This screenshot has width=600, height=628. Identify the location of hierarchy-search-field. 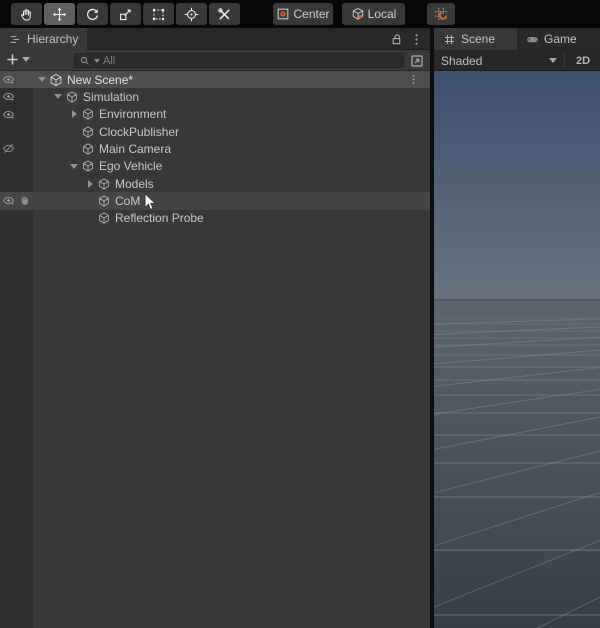
(239, 60).